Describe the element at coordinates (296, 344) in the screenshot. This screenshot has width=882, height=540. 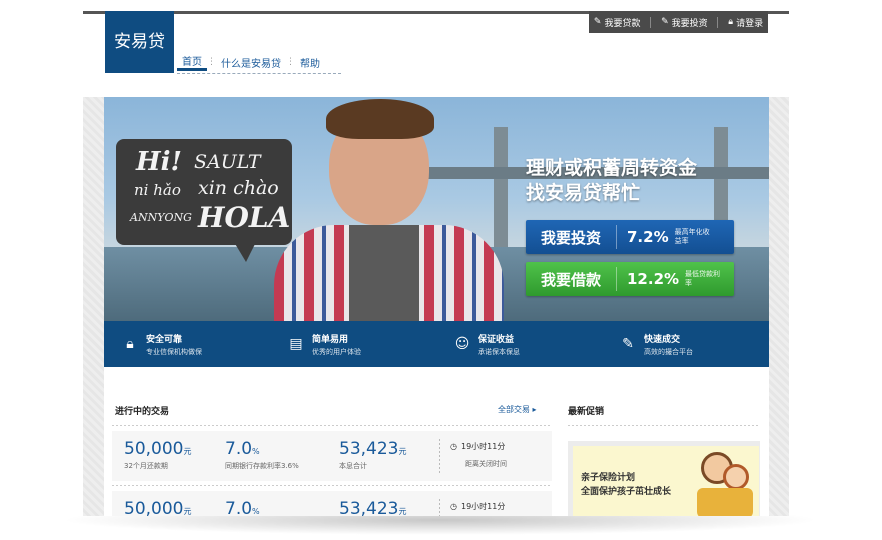
I see `document-icon: ▤` at that location.